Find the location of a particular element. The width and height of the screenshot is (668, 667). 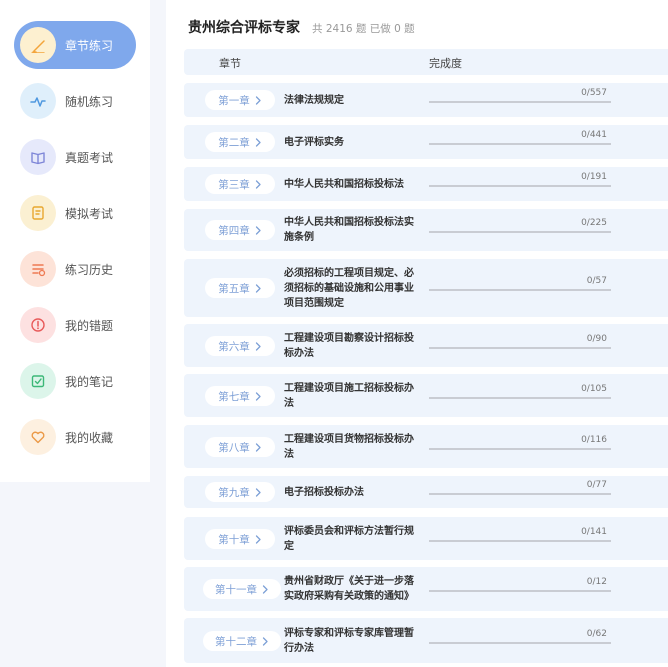

sidebar-item-6: 我的错题 is located at coordinates (75, 325).